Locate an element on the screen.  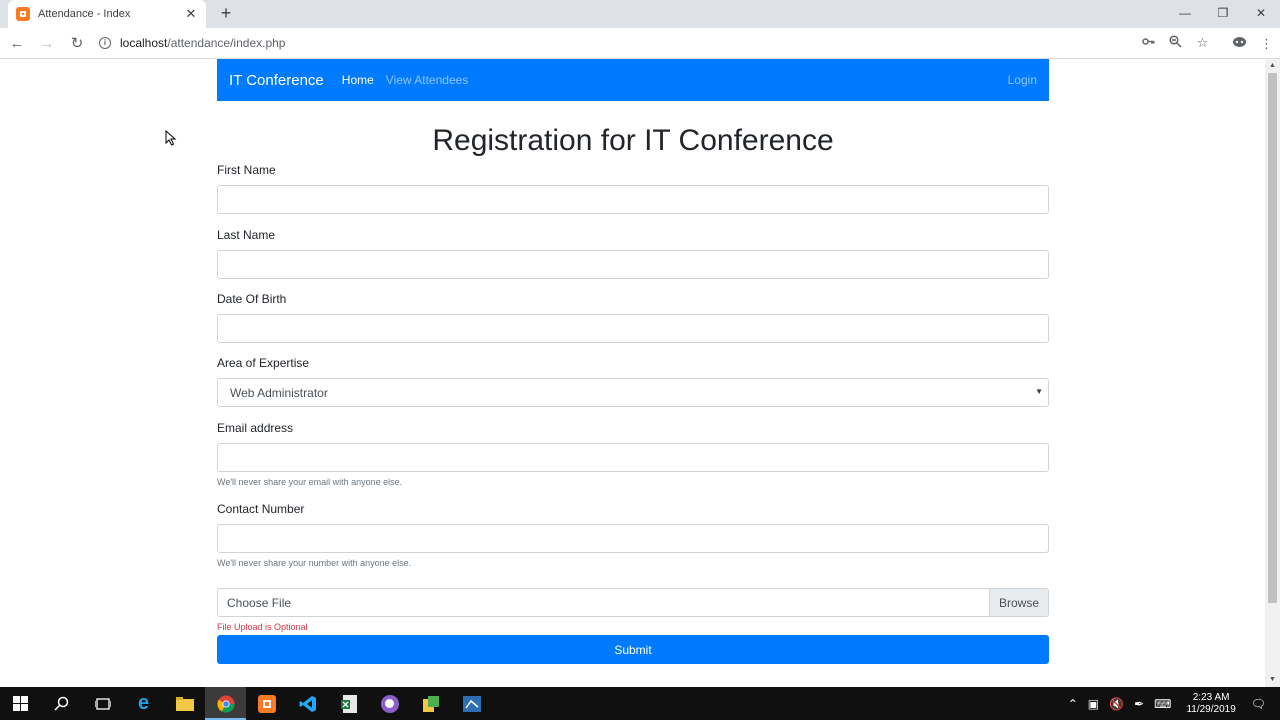
browser-tabstrip: Attendance - Index ✕ + — ❐ ✕ is located at coordinates (640, 14).